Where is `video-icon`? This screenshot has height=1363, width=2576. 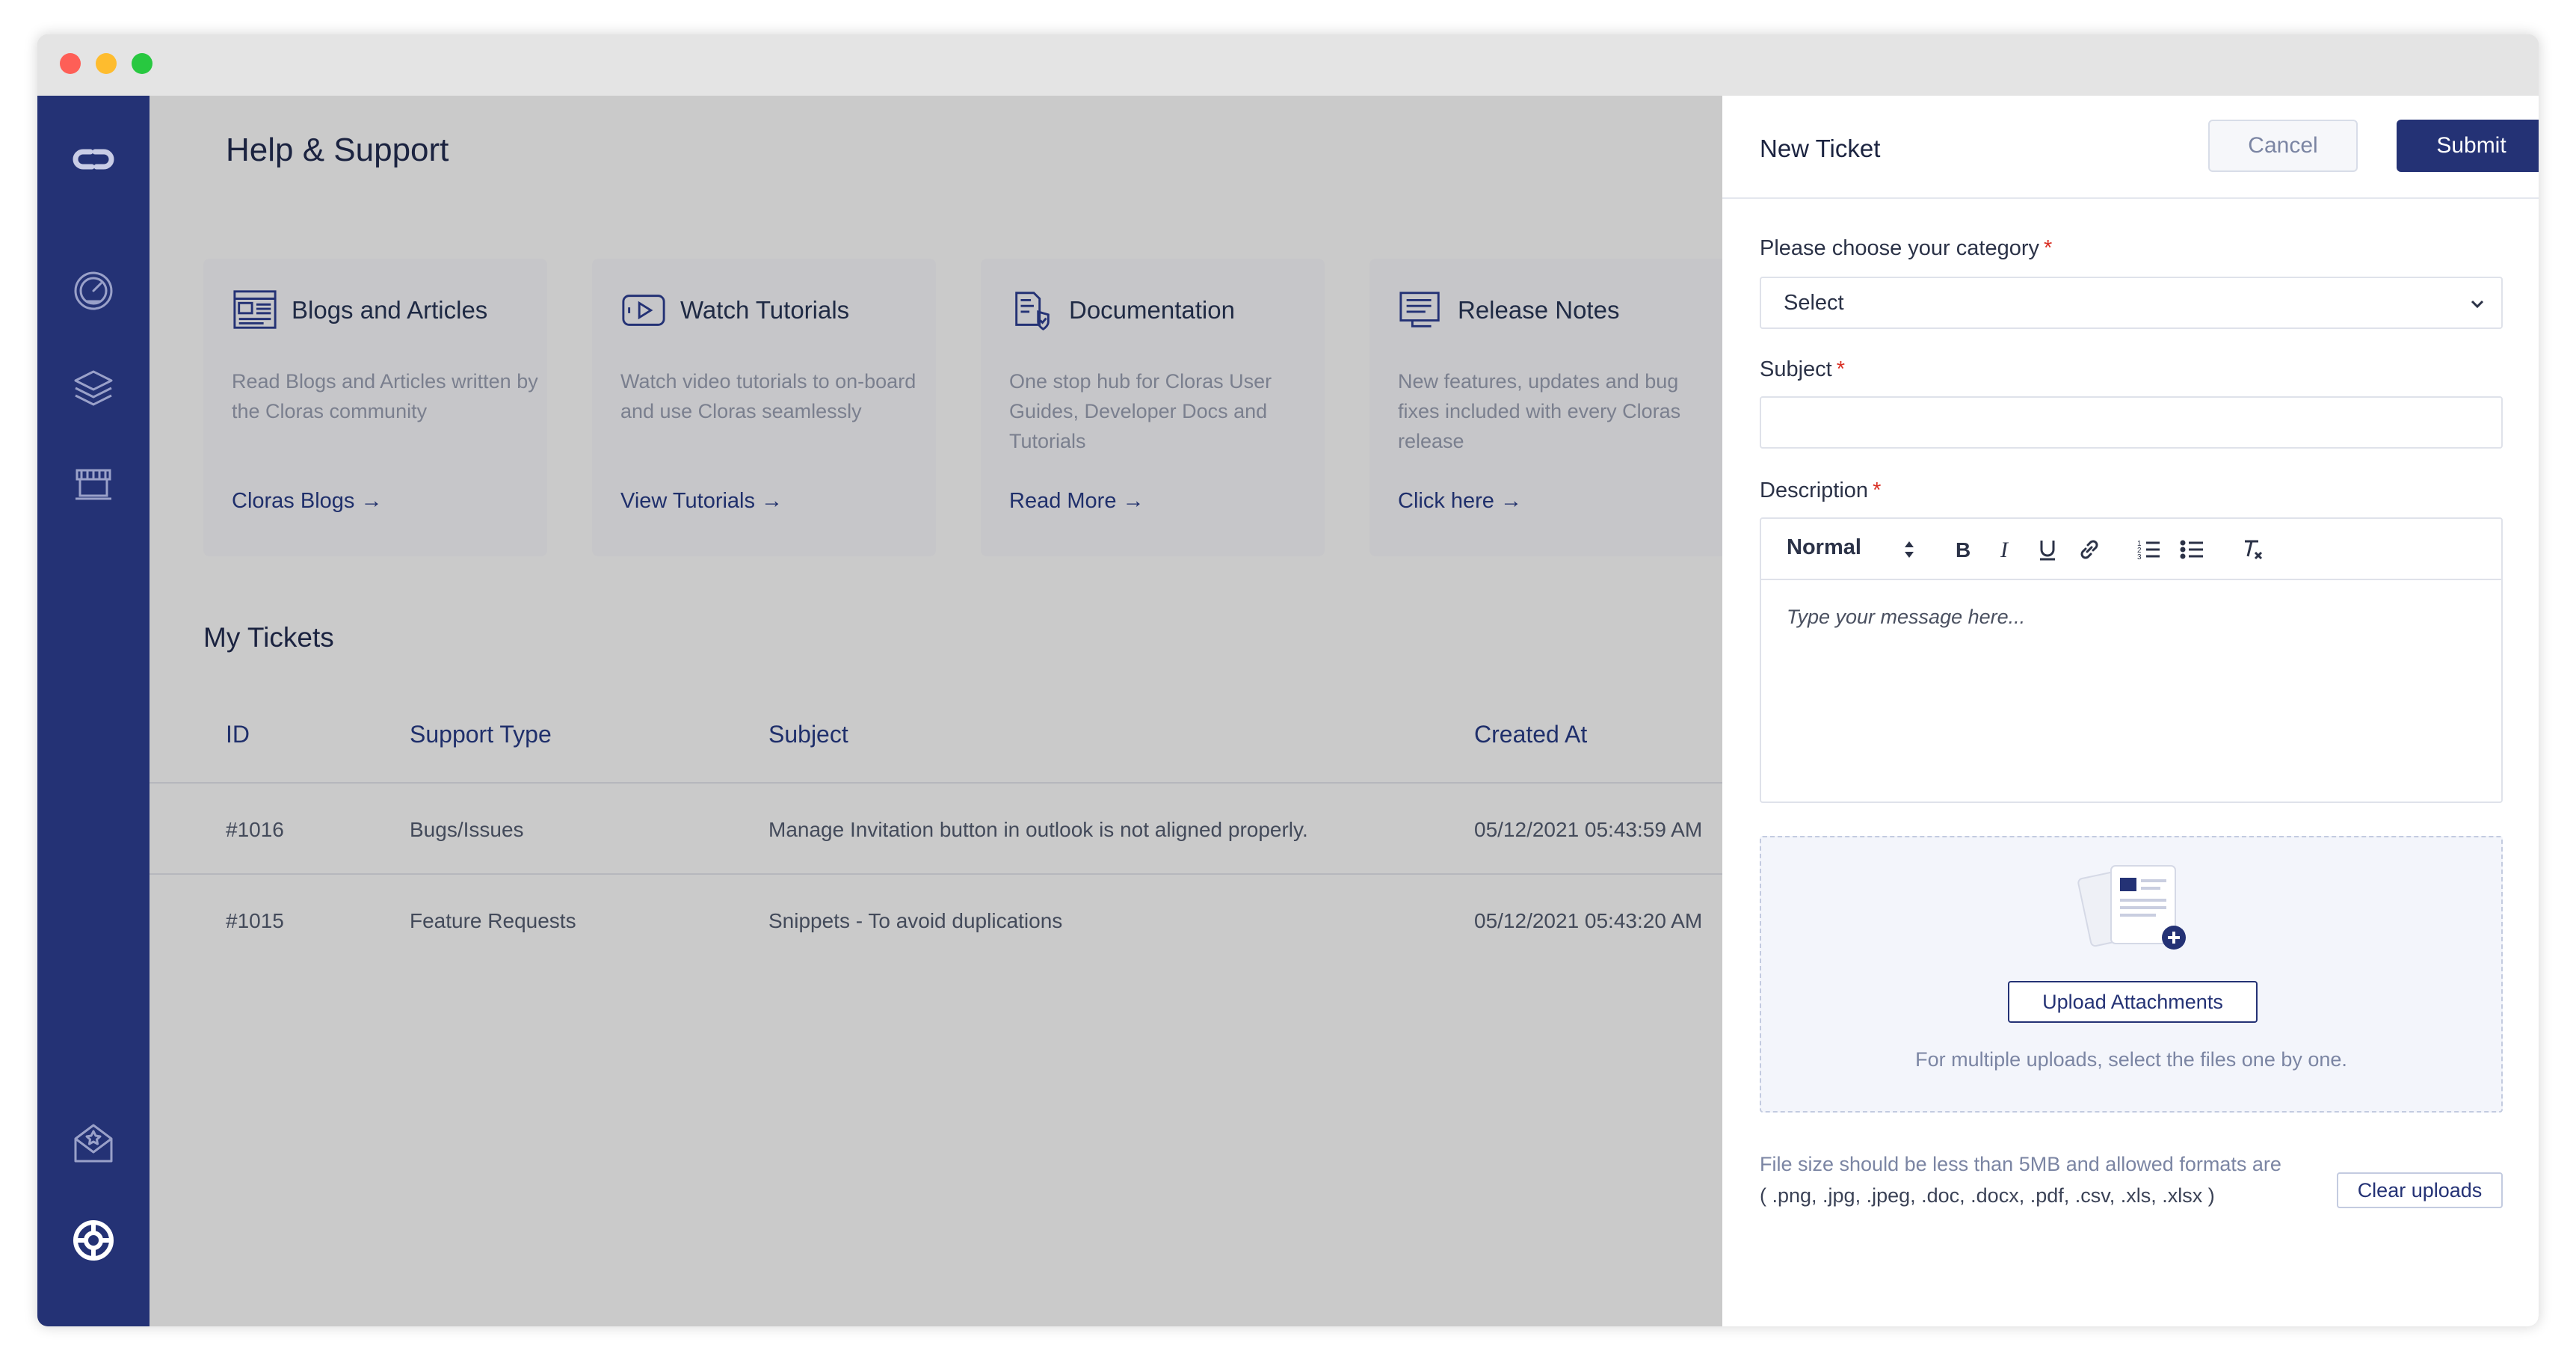
video-icon is located at coordinates (643, 310).